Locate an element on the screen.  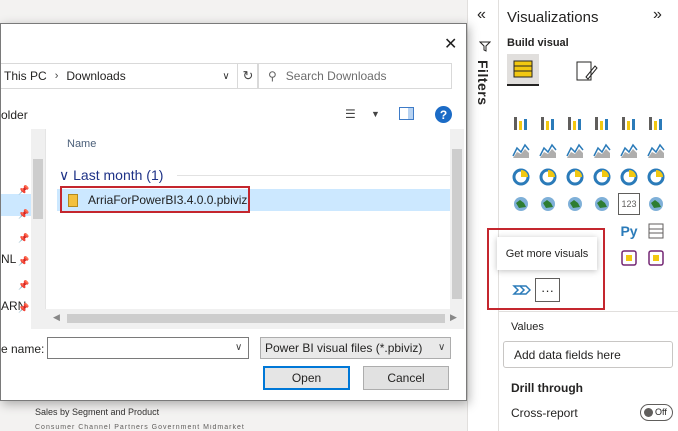
highlight-box-file is located at coordinates (155, 199).